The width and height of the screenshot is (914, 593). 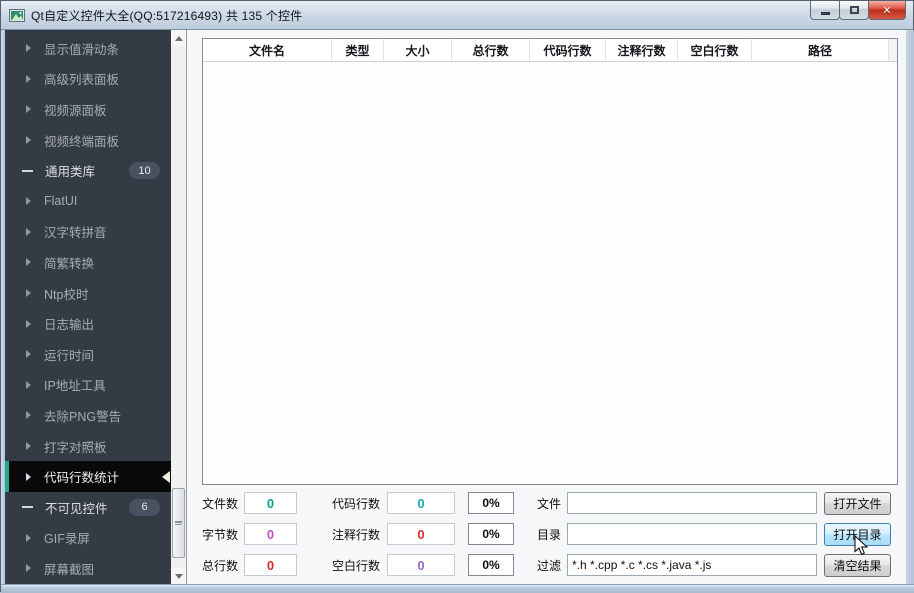 I want to click on sidebar-item-ip-address-tool: IP地址工具, so click(x=88, y=385).